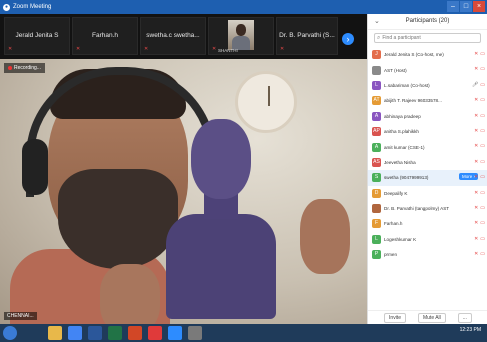 The image size is (487, 342). I want to click on participant-avatar: AS, so click(376, 162).